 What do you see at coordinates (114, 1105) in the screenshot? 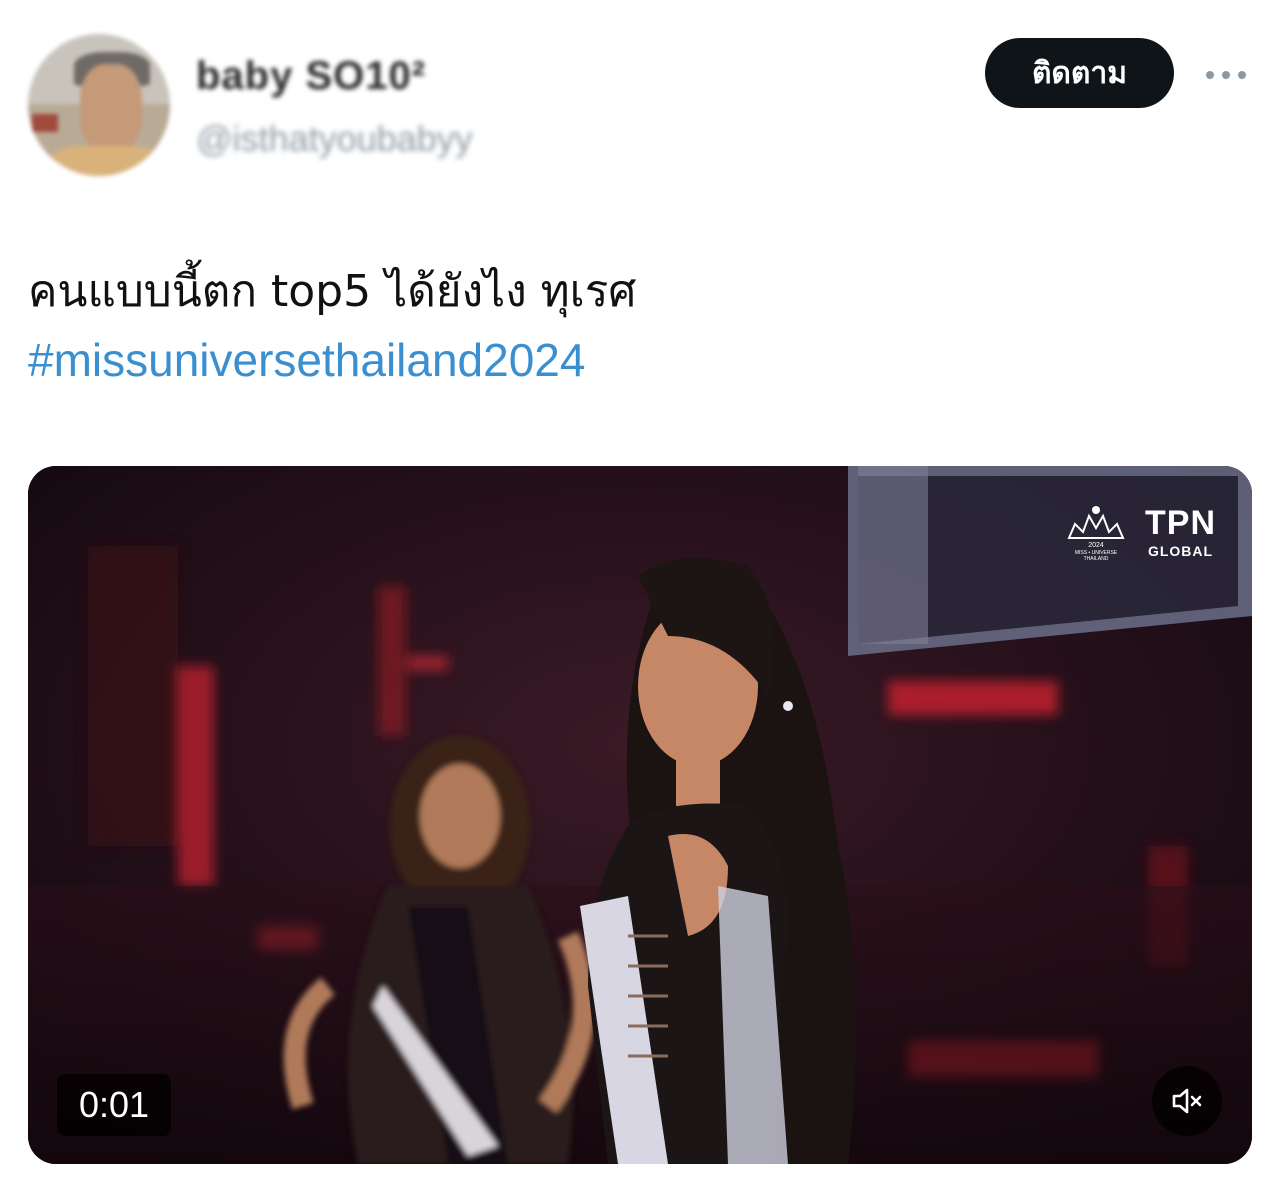
I see `video-timestamp: 0:01` at bounding box center [114, 1105].